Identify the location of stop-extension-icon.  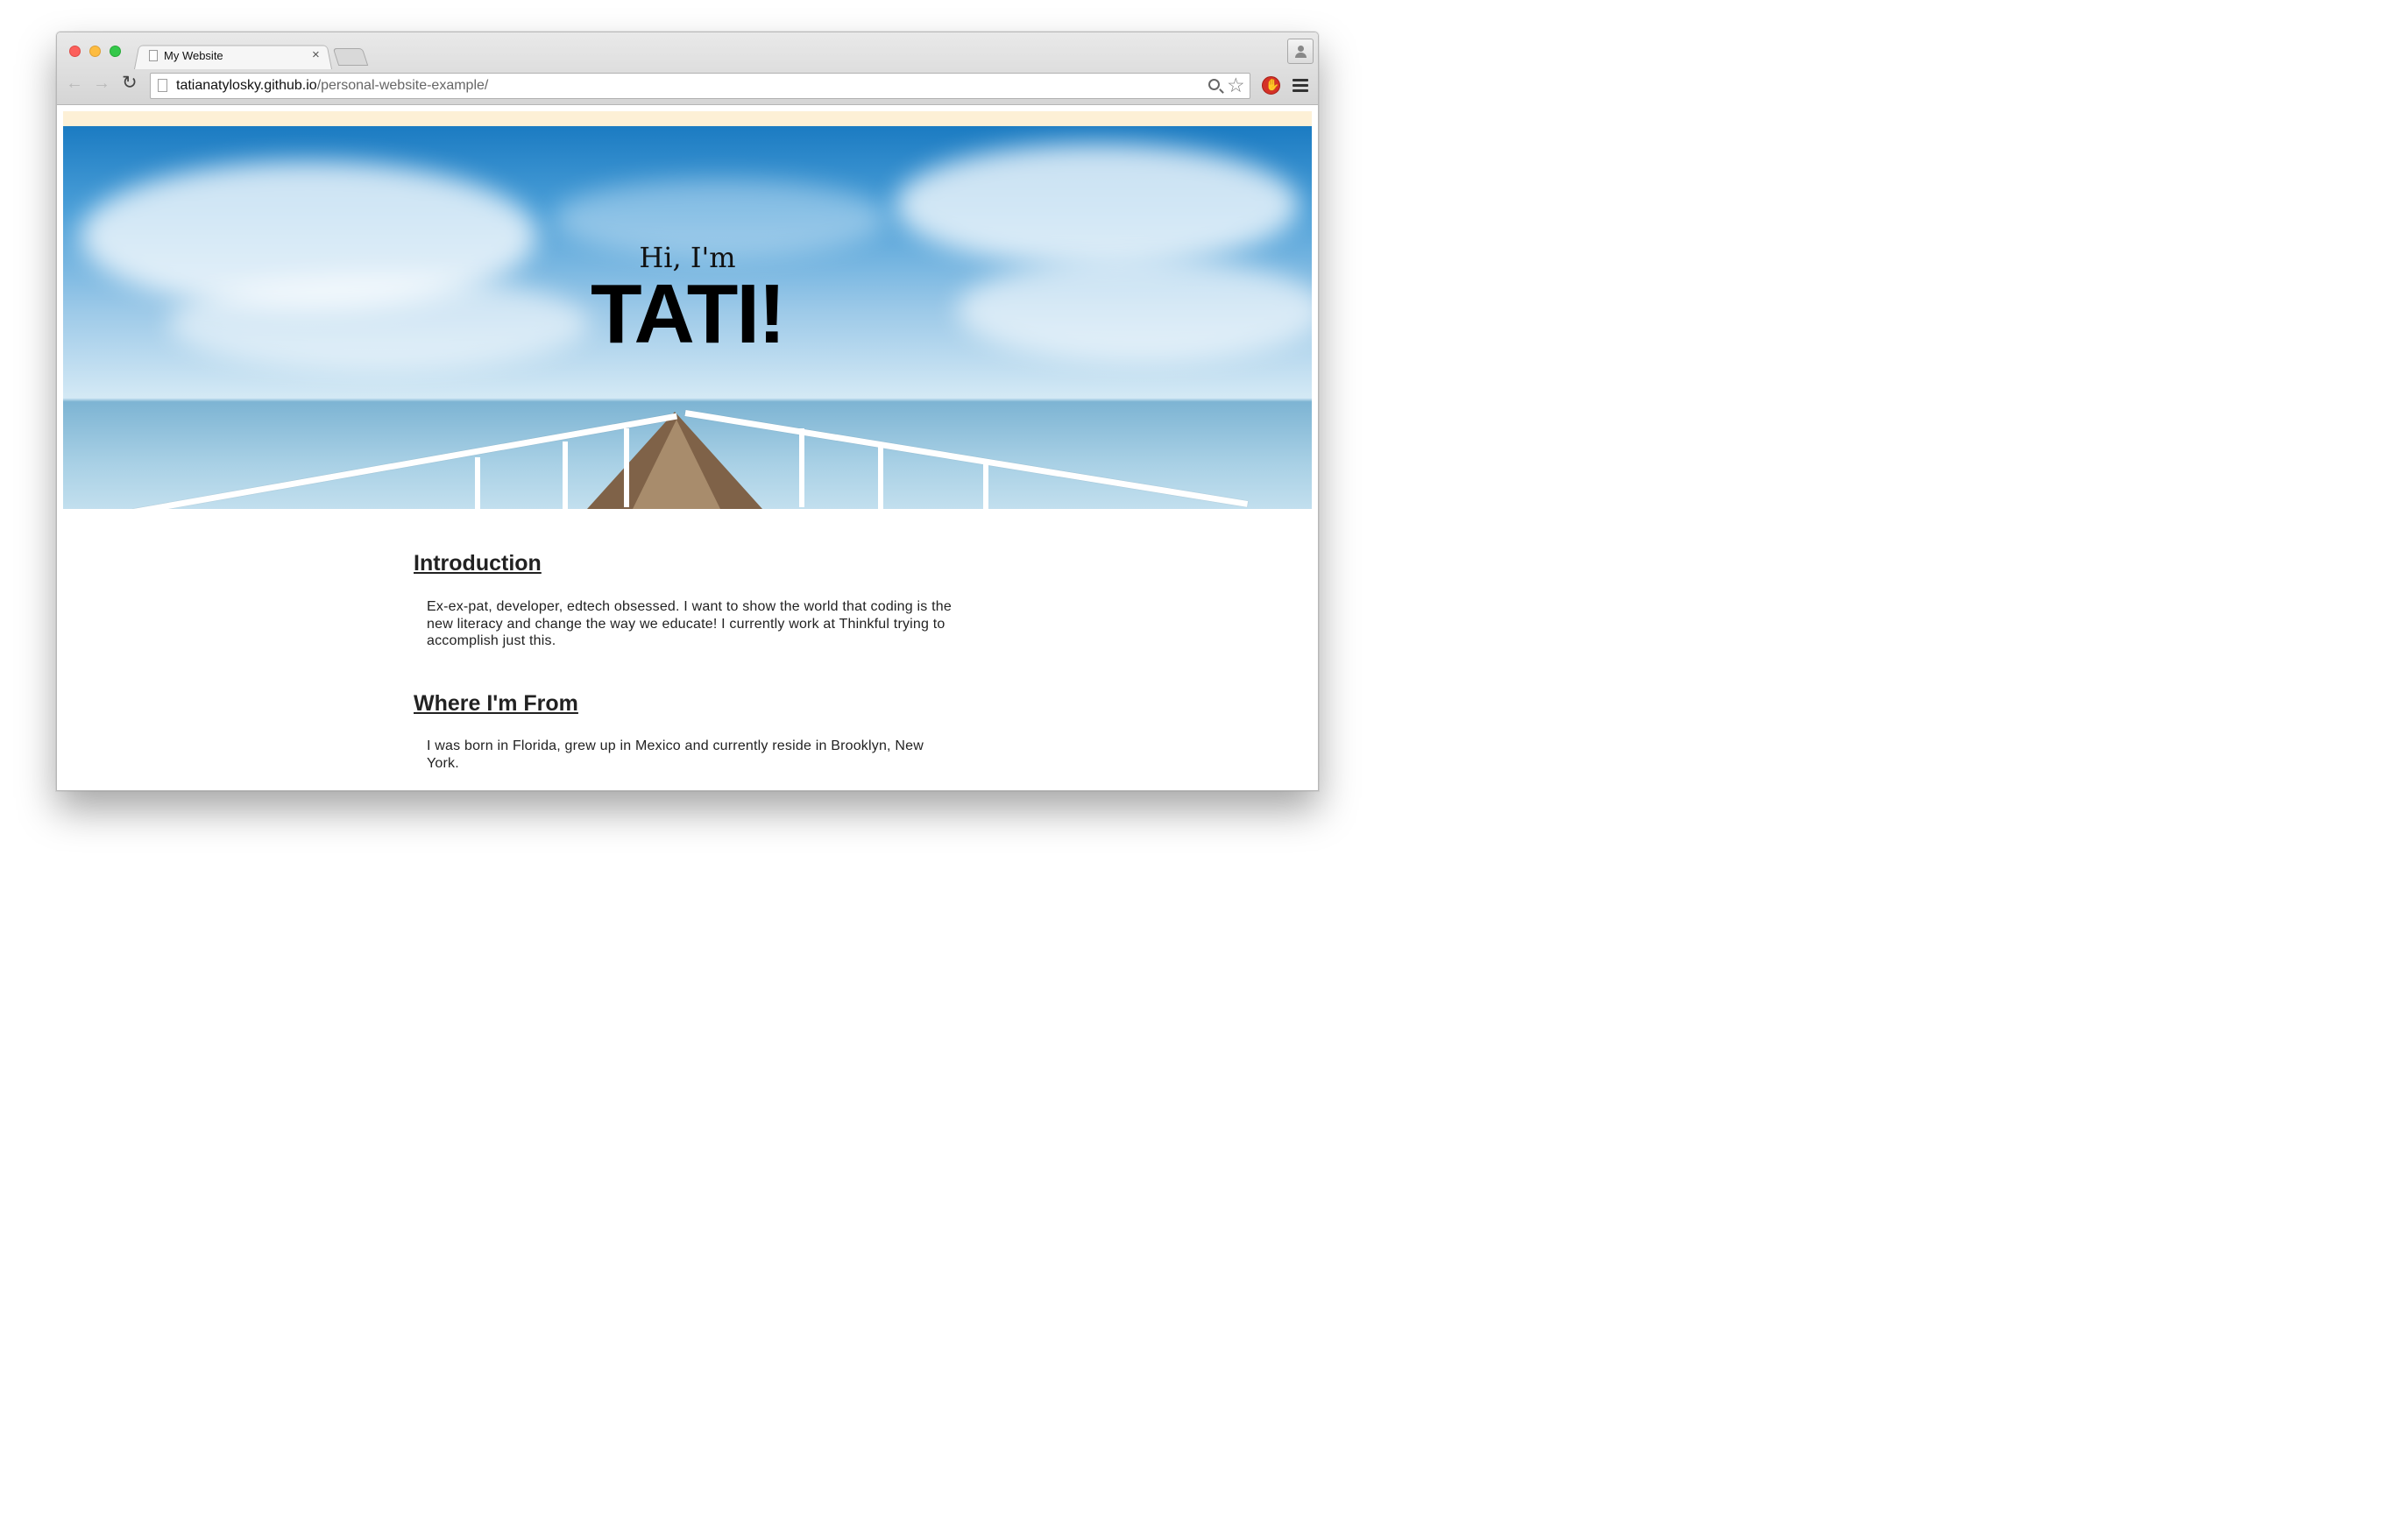
(1271, 85).